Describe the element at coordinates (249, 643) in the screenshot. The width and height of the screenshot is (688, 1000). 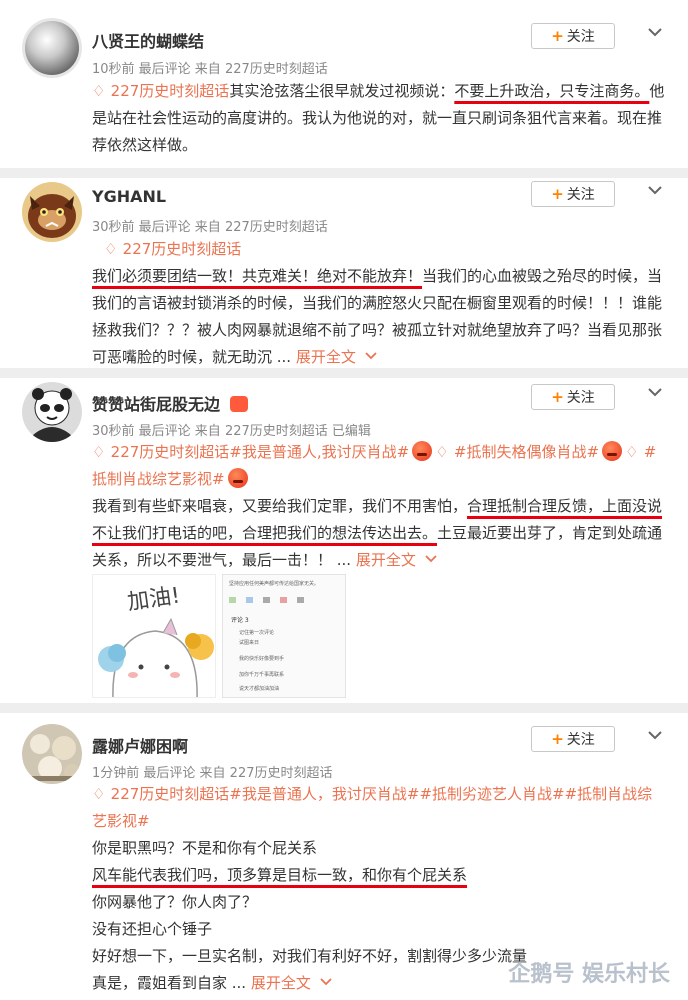
I see `screenshot-comment: 试图来日` at that location.